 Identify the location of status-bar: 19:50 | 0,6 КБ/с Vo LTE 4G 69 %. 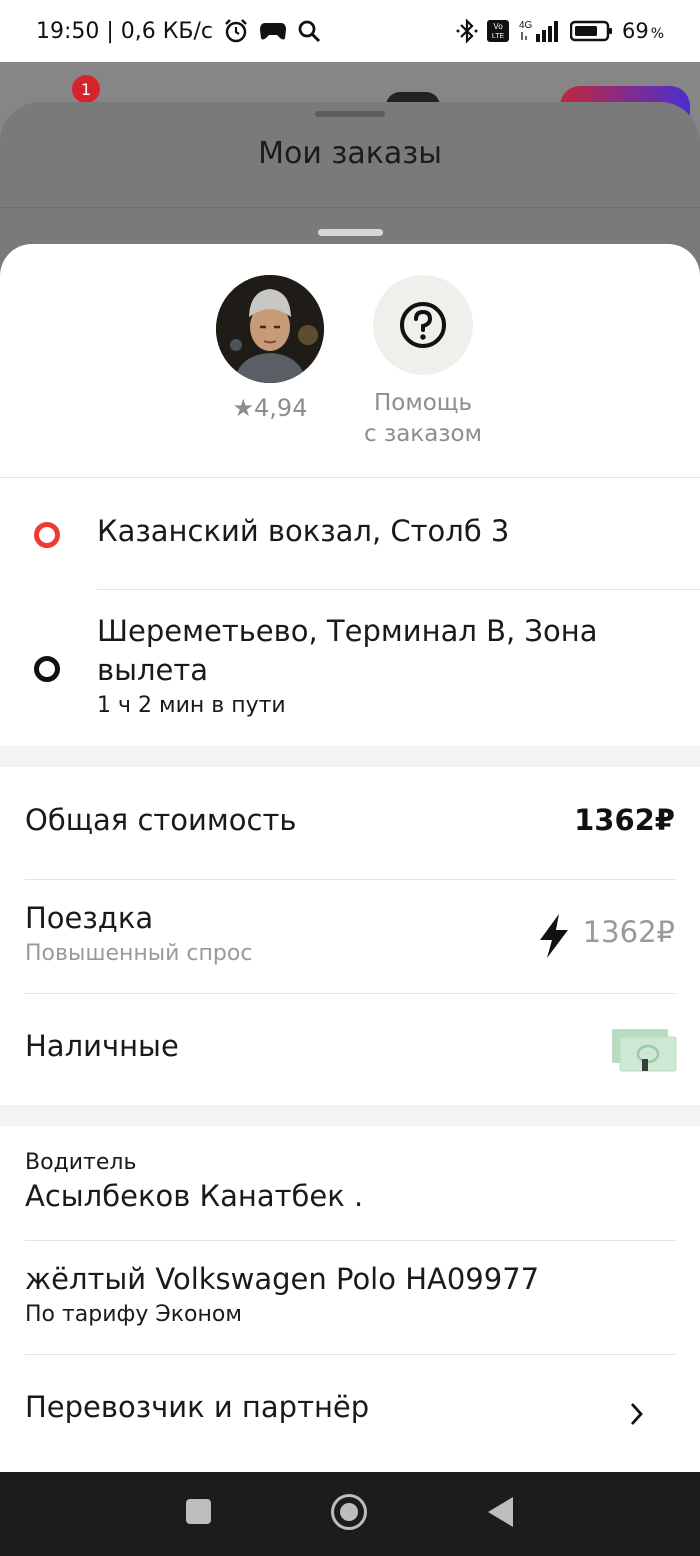
(350, 31).